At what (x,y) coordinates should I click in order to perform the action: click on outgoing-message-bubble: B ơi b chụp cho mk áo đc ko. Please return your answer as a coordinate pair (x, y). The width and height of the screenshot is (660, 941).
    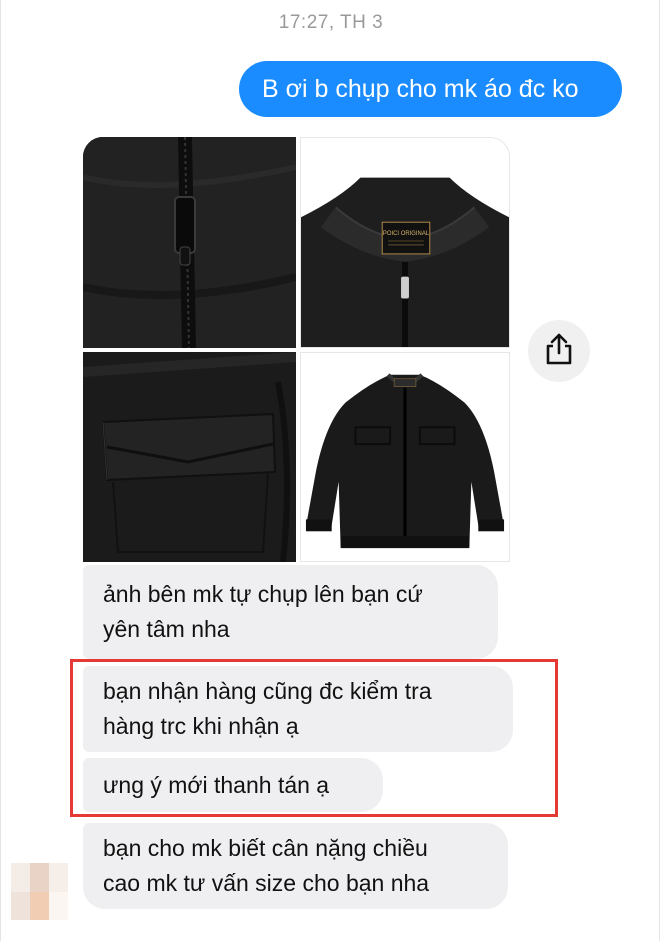
    Looking at the image, I should click on (430, 89).